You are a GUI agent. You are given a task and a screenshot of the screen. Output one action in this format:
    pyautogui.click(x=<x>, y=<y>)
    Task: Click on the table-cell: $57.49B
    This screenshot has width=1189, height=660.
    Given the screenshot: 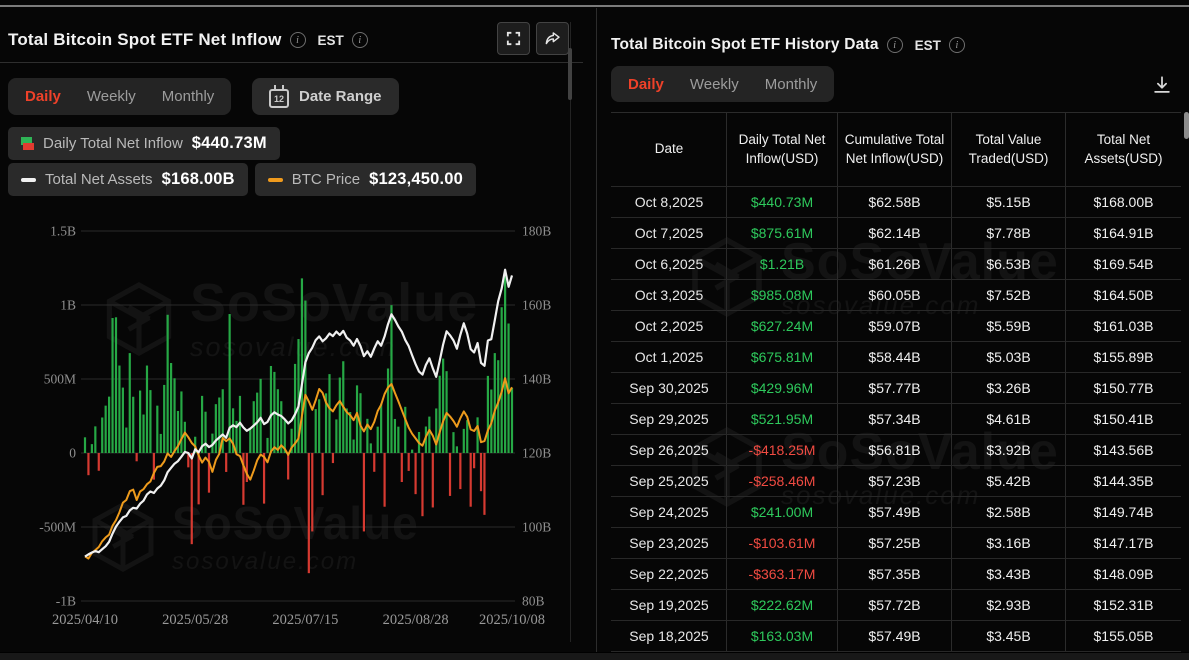 What is the action you would take?
    pyautogui.click(x=895, y=512)
    